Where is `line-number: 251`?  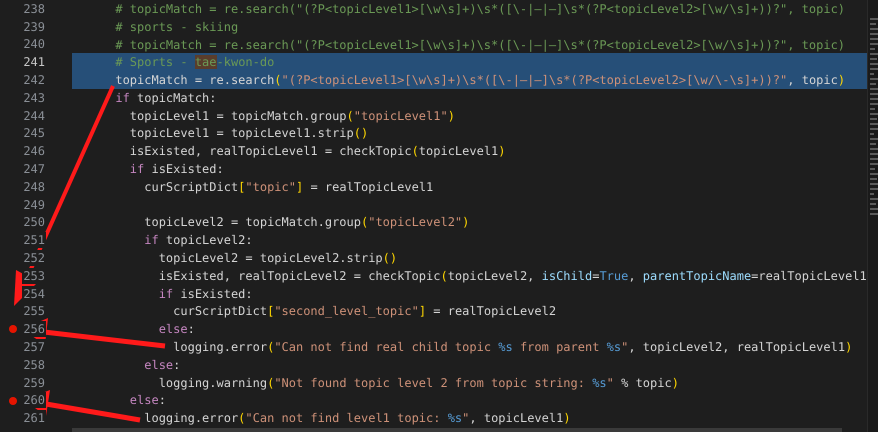 line-number: 251 is located at coordinates (34, 240).